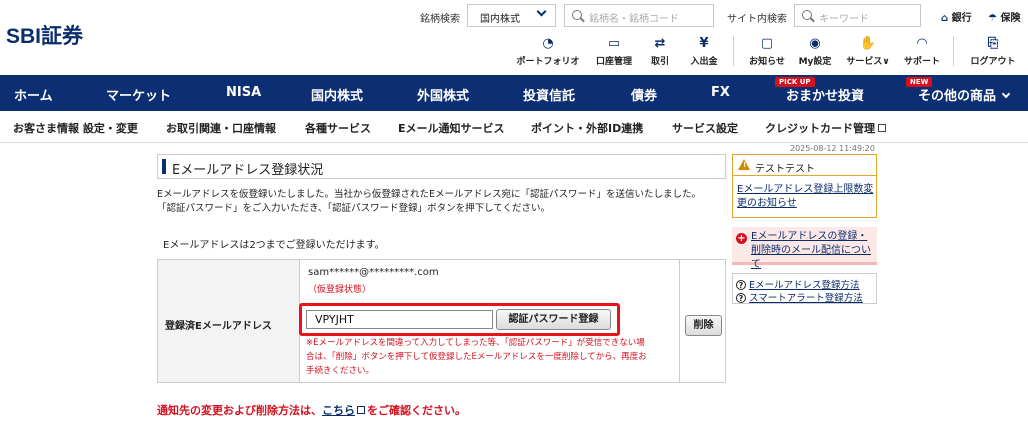  I want to click on nav-other-products: その他の商品, so click(964, 94).